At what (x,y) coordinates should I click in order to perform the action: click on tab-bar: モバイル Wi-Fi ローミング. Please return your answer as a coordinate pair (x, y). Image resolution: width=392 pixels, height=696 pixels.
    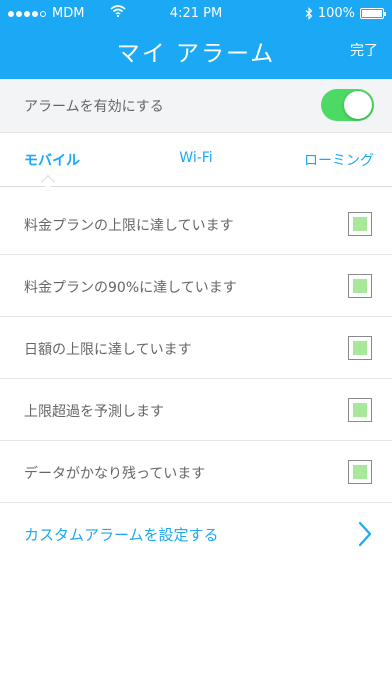
    Looking at the image, I should click on (196, 160).